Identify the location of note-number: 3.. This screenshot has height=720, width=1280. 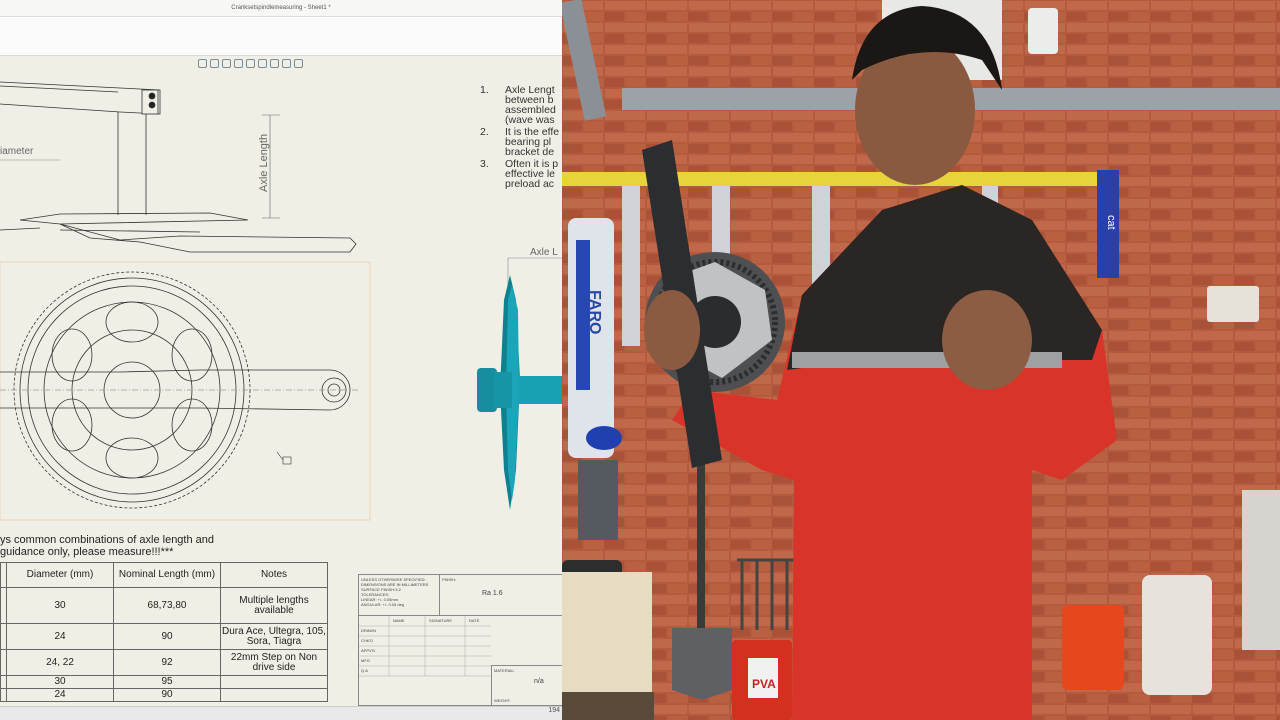
(484, 164).